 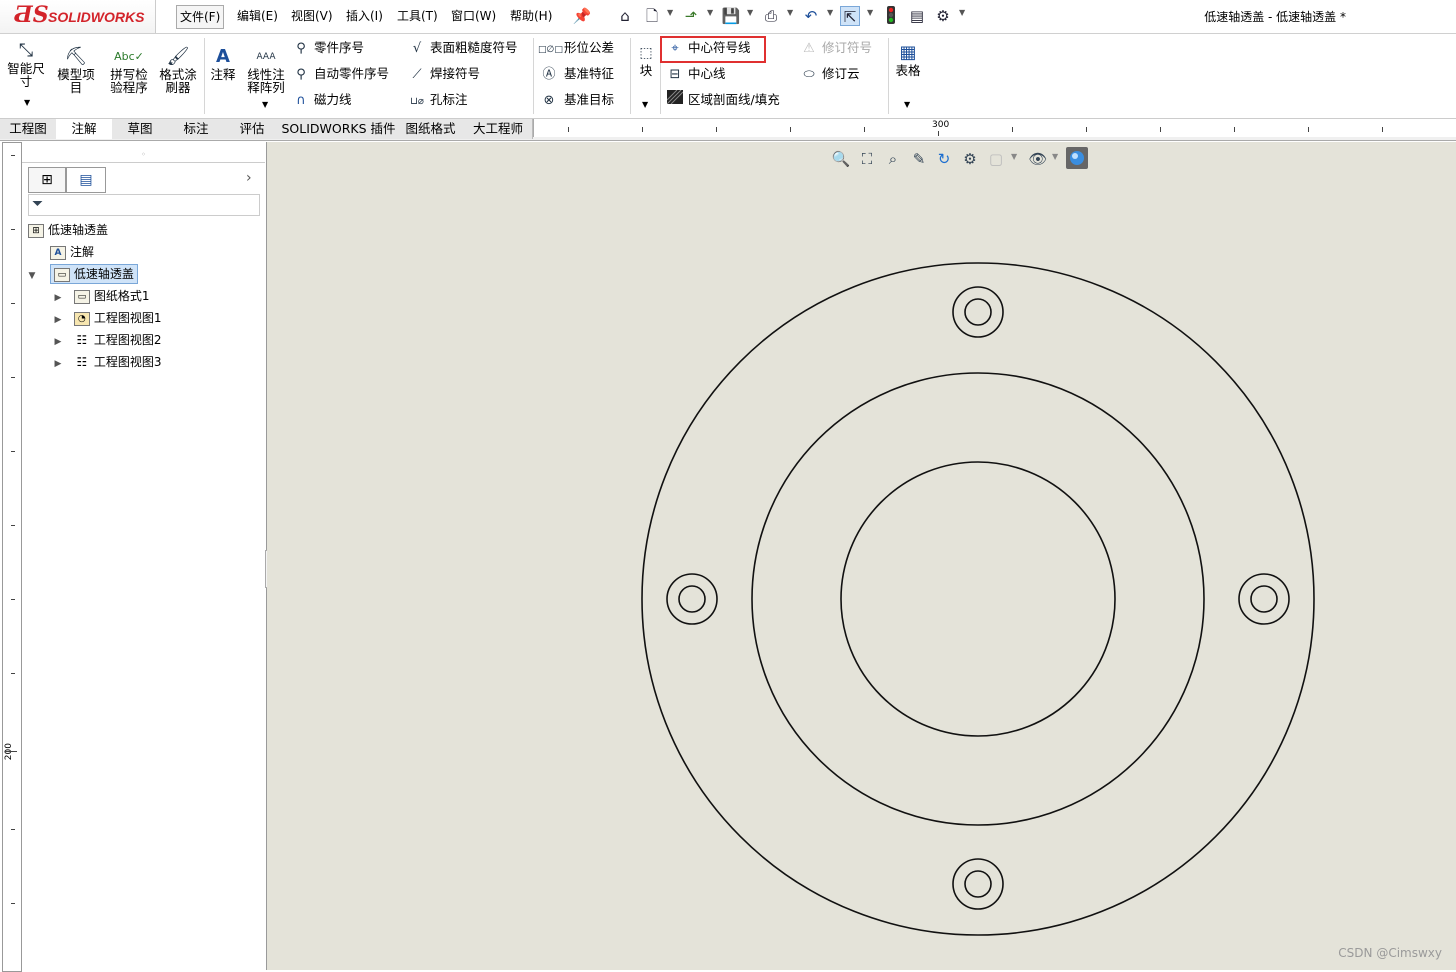 I want to click on select-icon: ⇱, so click(x=850, y=16).